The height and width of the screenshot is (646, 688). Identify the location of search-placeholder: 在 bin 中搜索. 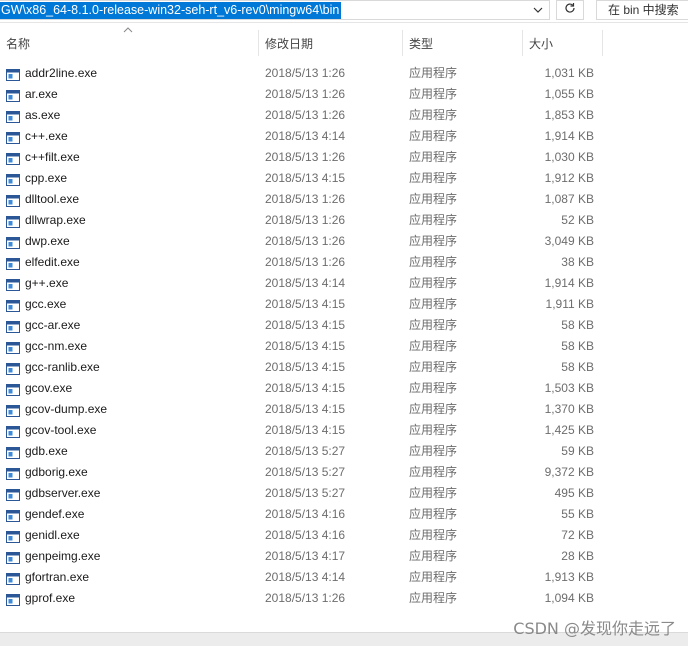
(643, 10).